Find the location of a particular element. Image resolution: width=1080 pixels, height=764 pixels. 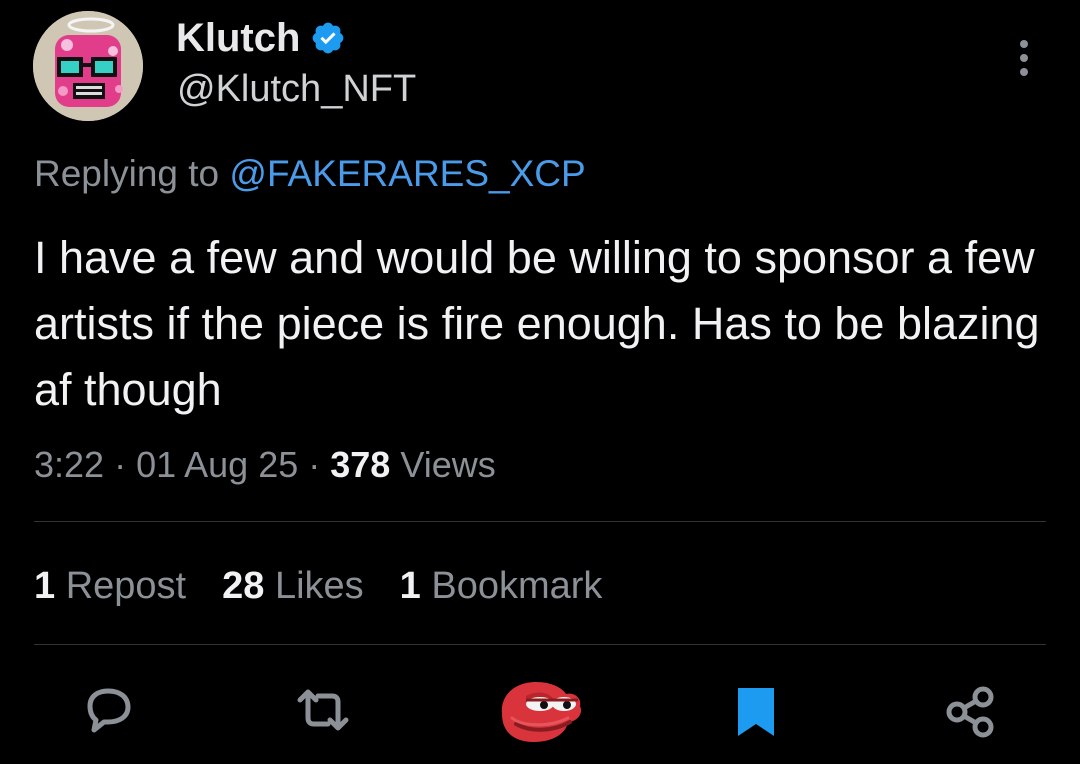

avatar-image is located at coordinates (88, 66).